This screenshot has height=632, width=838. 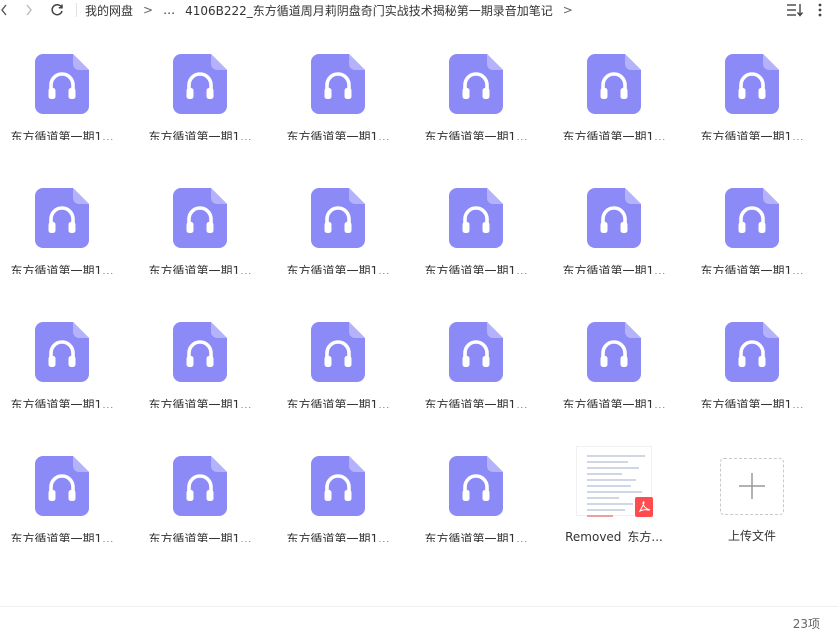 I want to click on chevron-left-icon, so click(x=4, y=10).